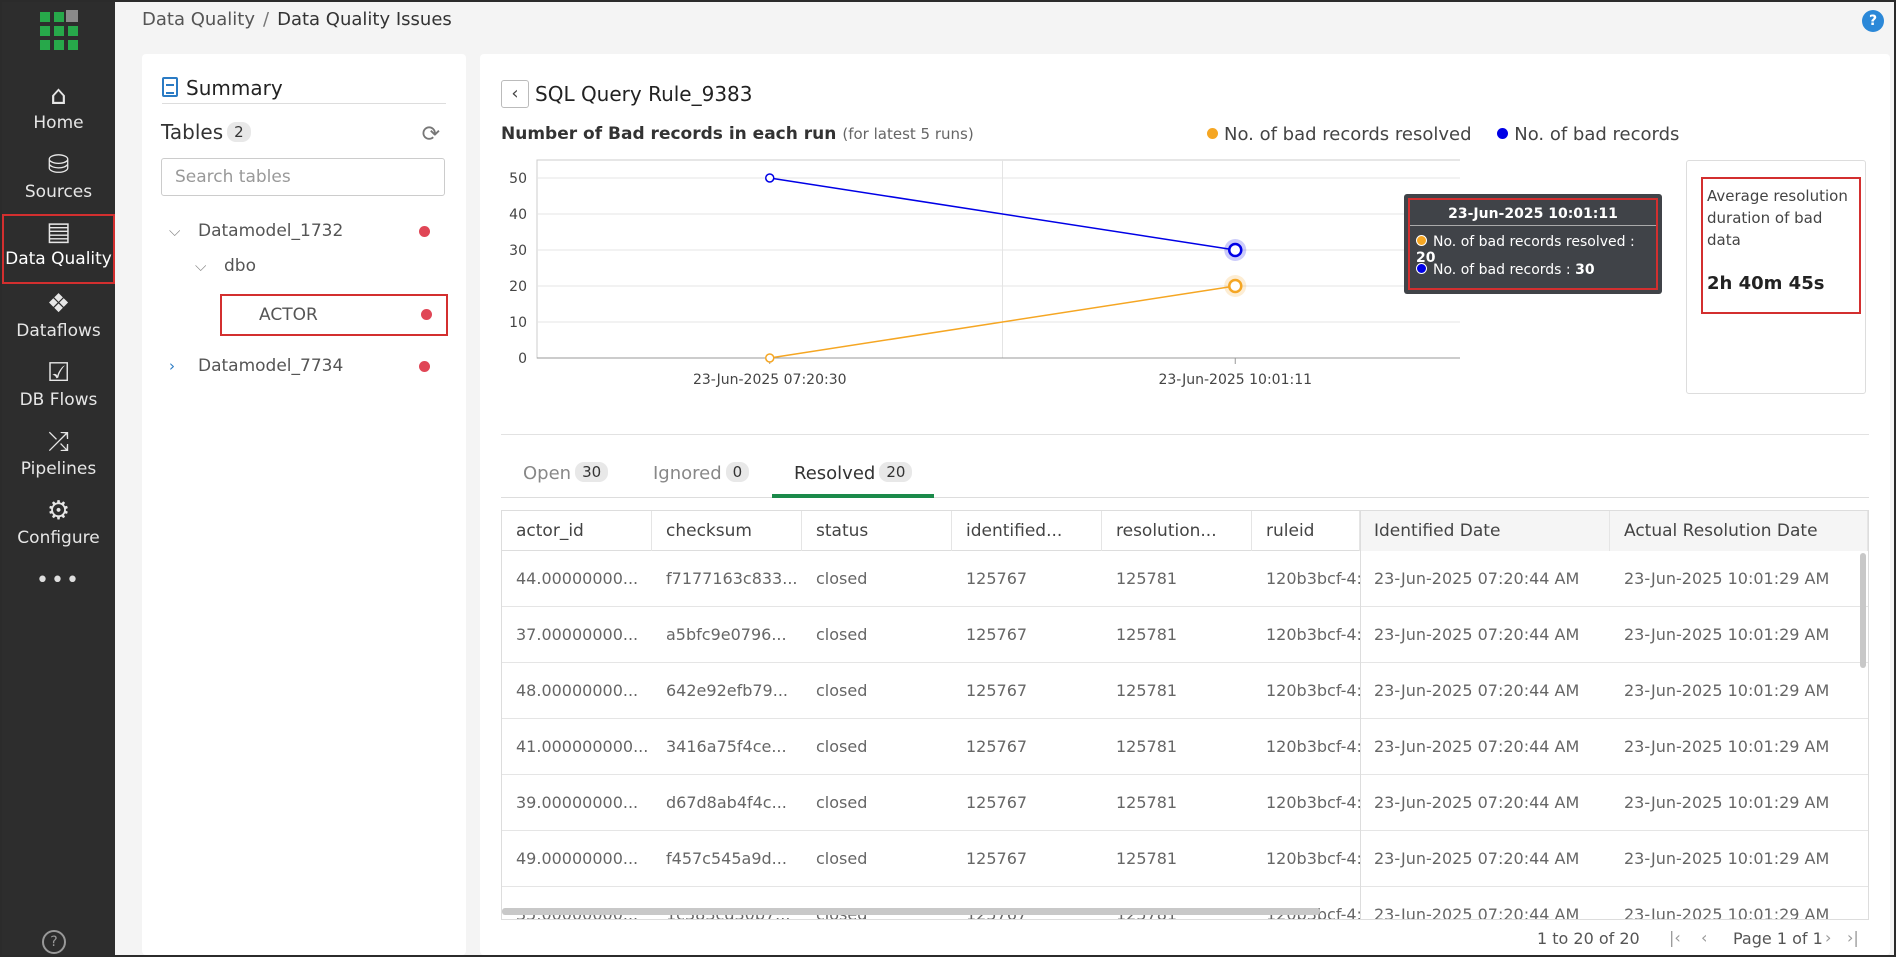  I want to click on column-header: checksum, so click(727, 531).